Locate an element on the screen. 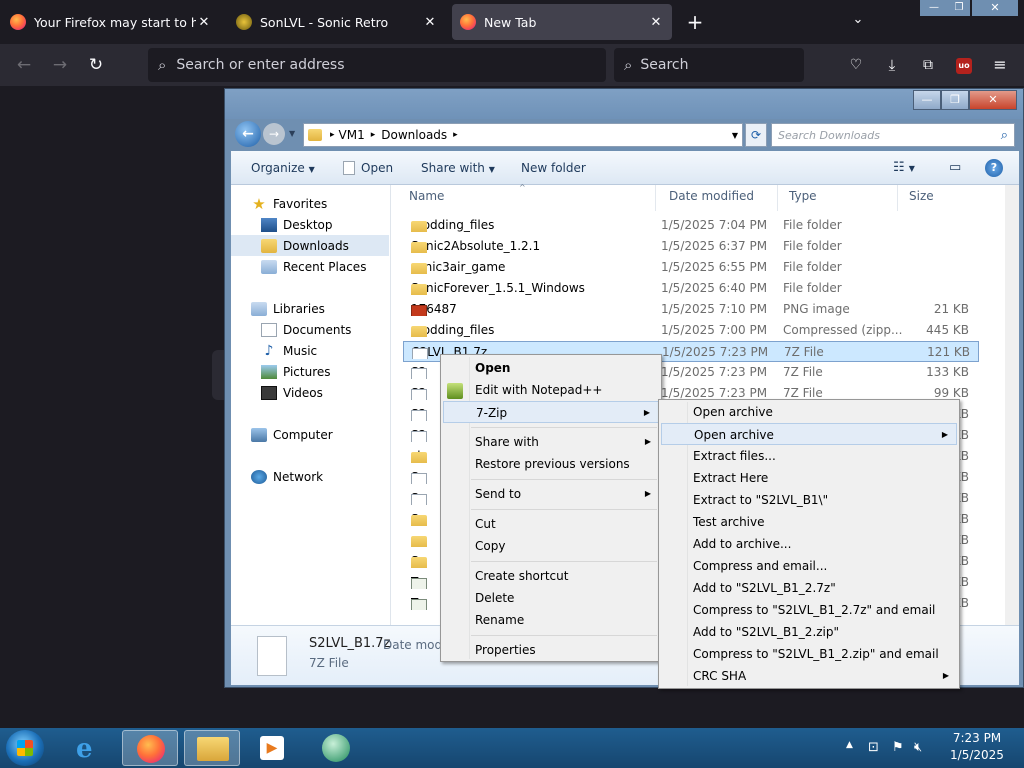 The width and height of the screenshot is (1024, 768). menu-item-open: Open is located at coordinates (551, 368).